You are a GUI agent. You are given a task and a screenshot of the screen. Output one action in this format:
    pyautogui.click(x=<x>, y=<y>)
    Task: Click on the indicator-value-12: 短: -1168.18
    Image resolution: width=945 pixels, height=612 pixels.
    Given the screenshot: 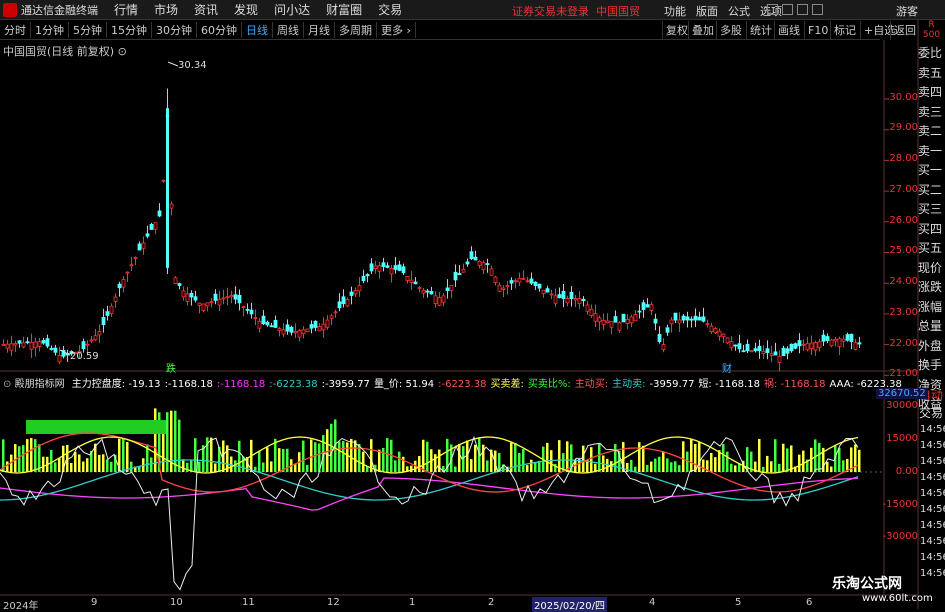 What is the action you would take?
    pyautogui.click(x=729, y=384)
    